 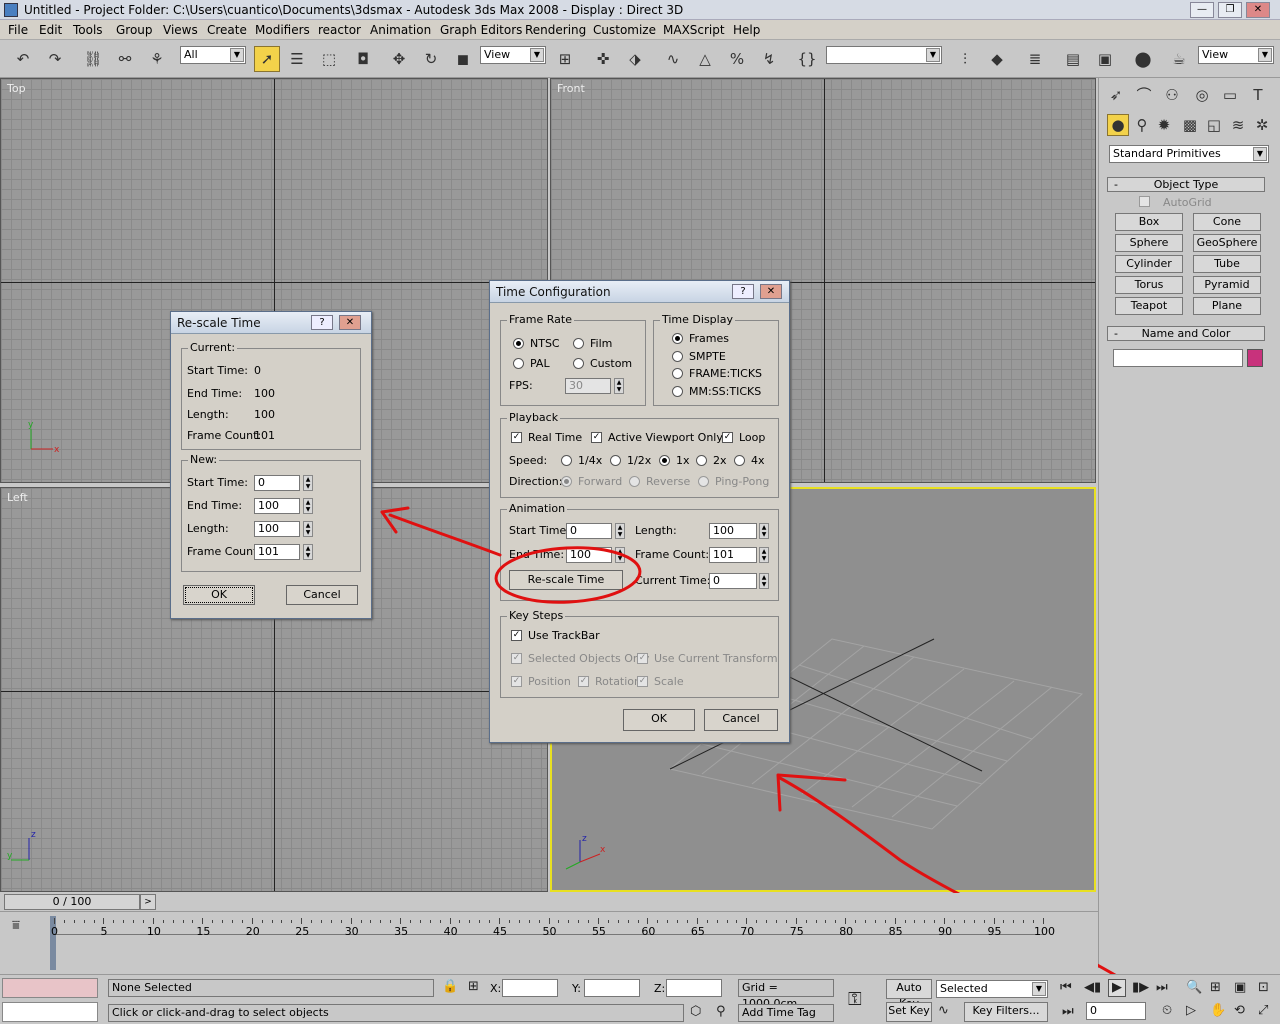 I want to click on time-slider: 0 / 100, so click(x=72, y=902).